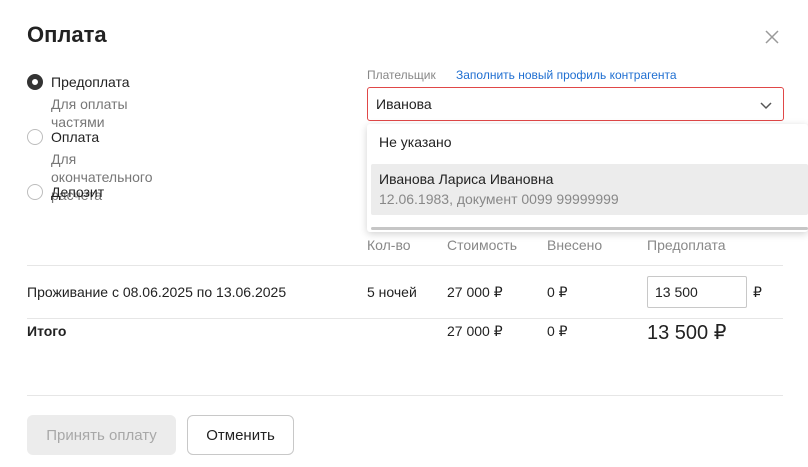 This screenshot has width=808, height=467. Describe the element at coordinates (475, 292) in the screenshot. I see `row-cost: 27 000 ₽` at that location.